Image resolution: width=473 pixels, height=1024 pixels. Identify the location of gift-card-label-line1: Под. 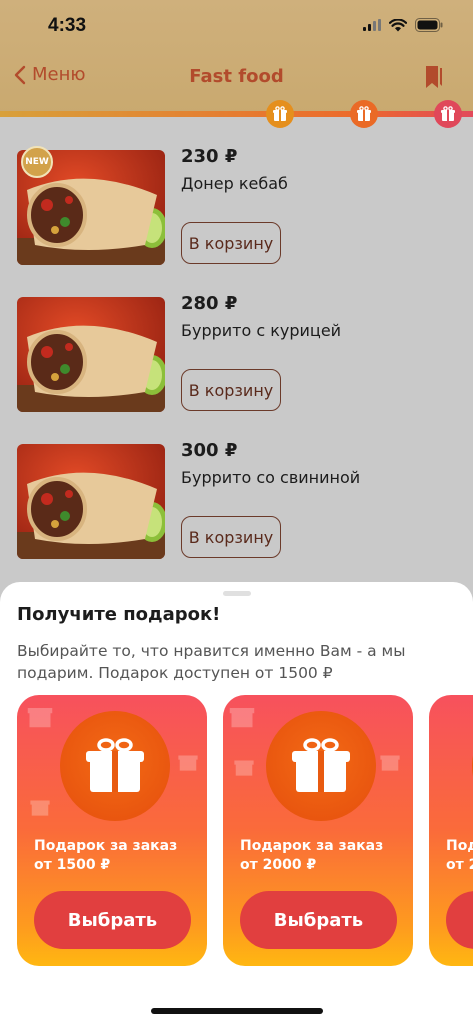
(459, 846).